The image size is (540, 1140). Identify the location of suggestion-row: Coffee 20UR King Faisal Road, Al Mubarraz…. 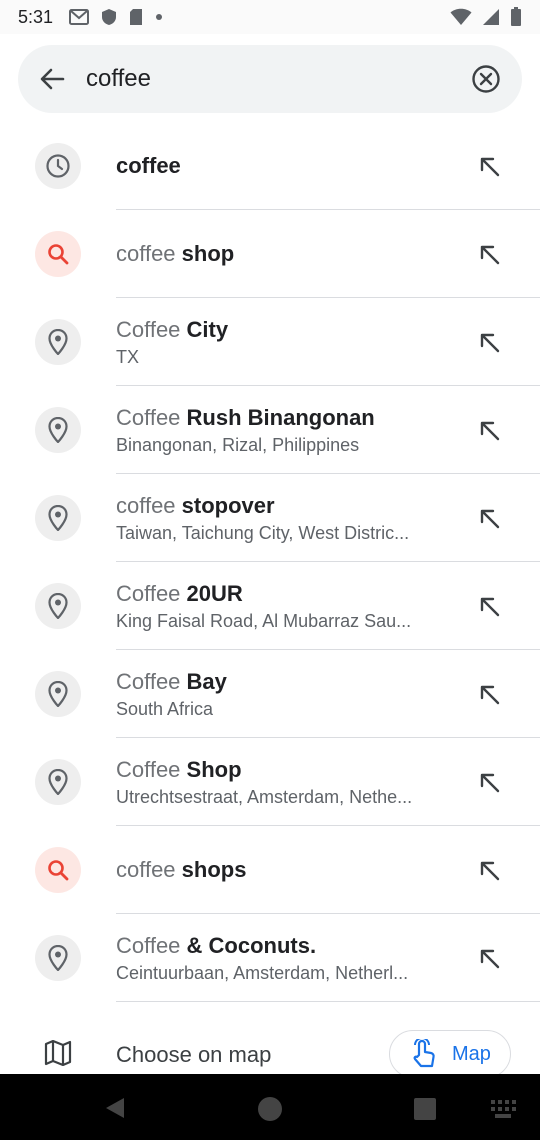
(270, 606).